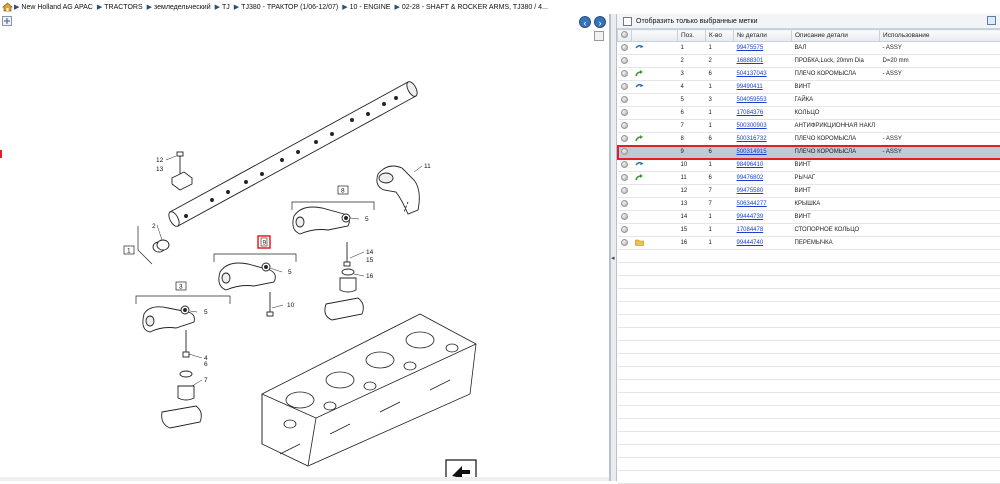 Image resolution: width=1000 pixels, height=484 pixels. What do you see at coordinates (752, 152) in the screenshot?
I see `part-number-link: 500314915` at bounding box center [752, 152].